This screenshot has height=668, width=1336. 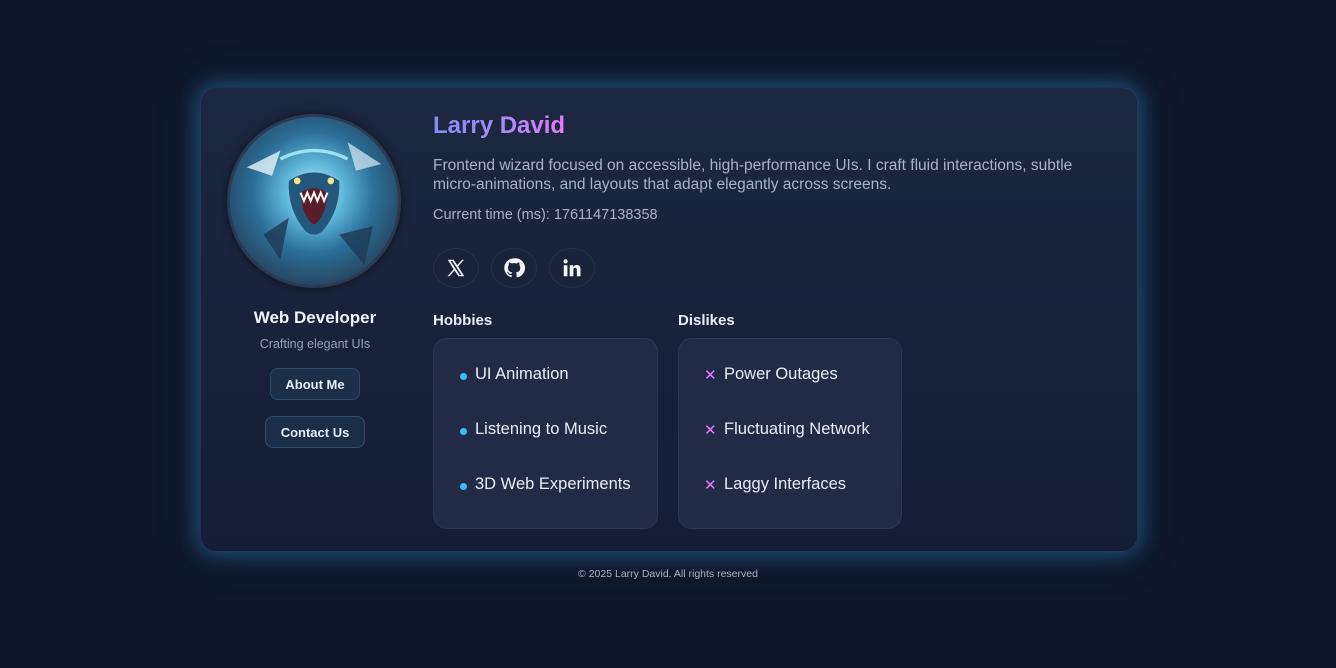 I want to click on dislike-label: Fluctuating Network, so click(x=797, y=429).